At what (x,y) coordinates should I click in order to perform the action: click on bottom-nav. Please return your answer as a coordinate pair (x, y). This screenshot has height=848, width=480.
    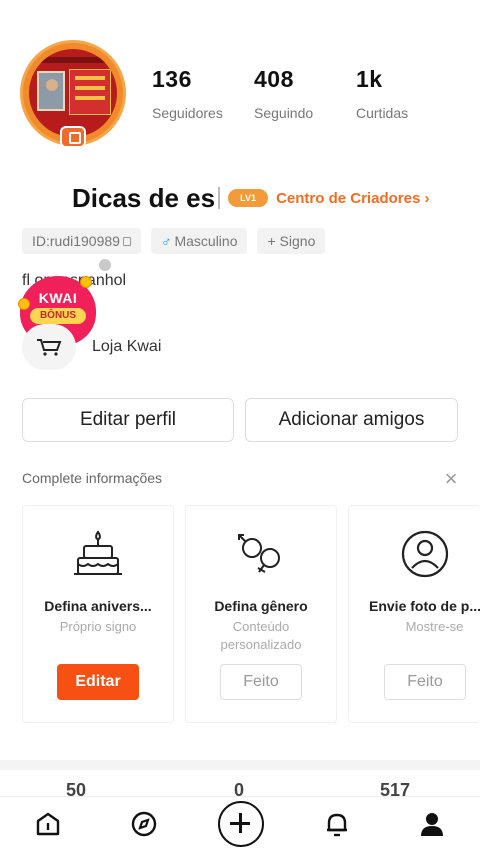
    Looking at the image, I should click on (240, 822).